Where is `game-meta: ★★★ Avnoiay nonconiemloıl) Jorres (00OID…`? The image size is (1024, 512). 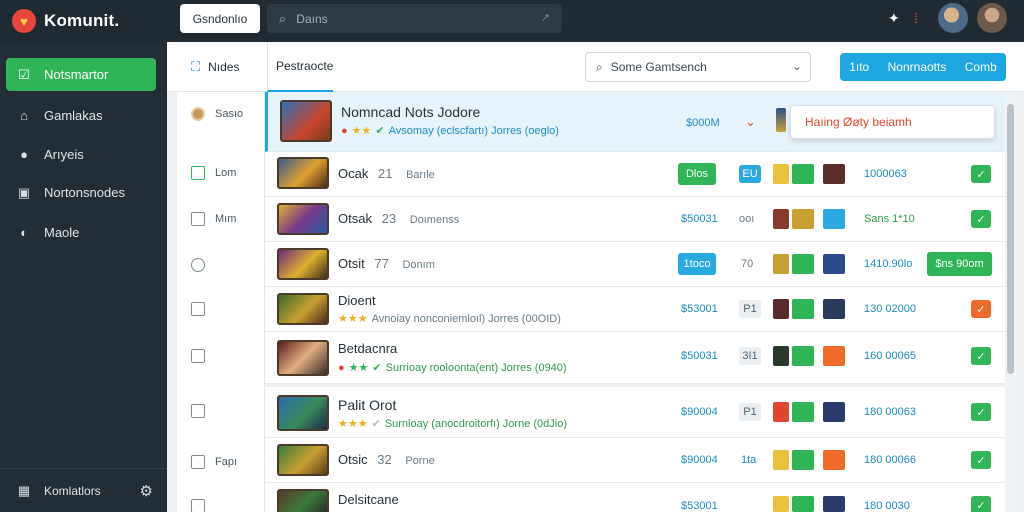
game-meta: ★★★ Avnoiay nonconiemloıl) Jorres (00OID… is located at coordinates (449, 319).